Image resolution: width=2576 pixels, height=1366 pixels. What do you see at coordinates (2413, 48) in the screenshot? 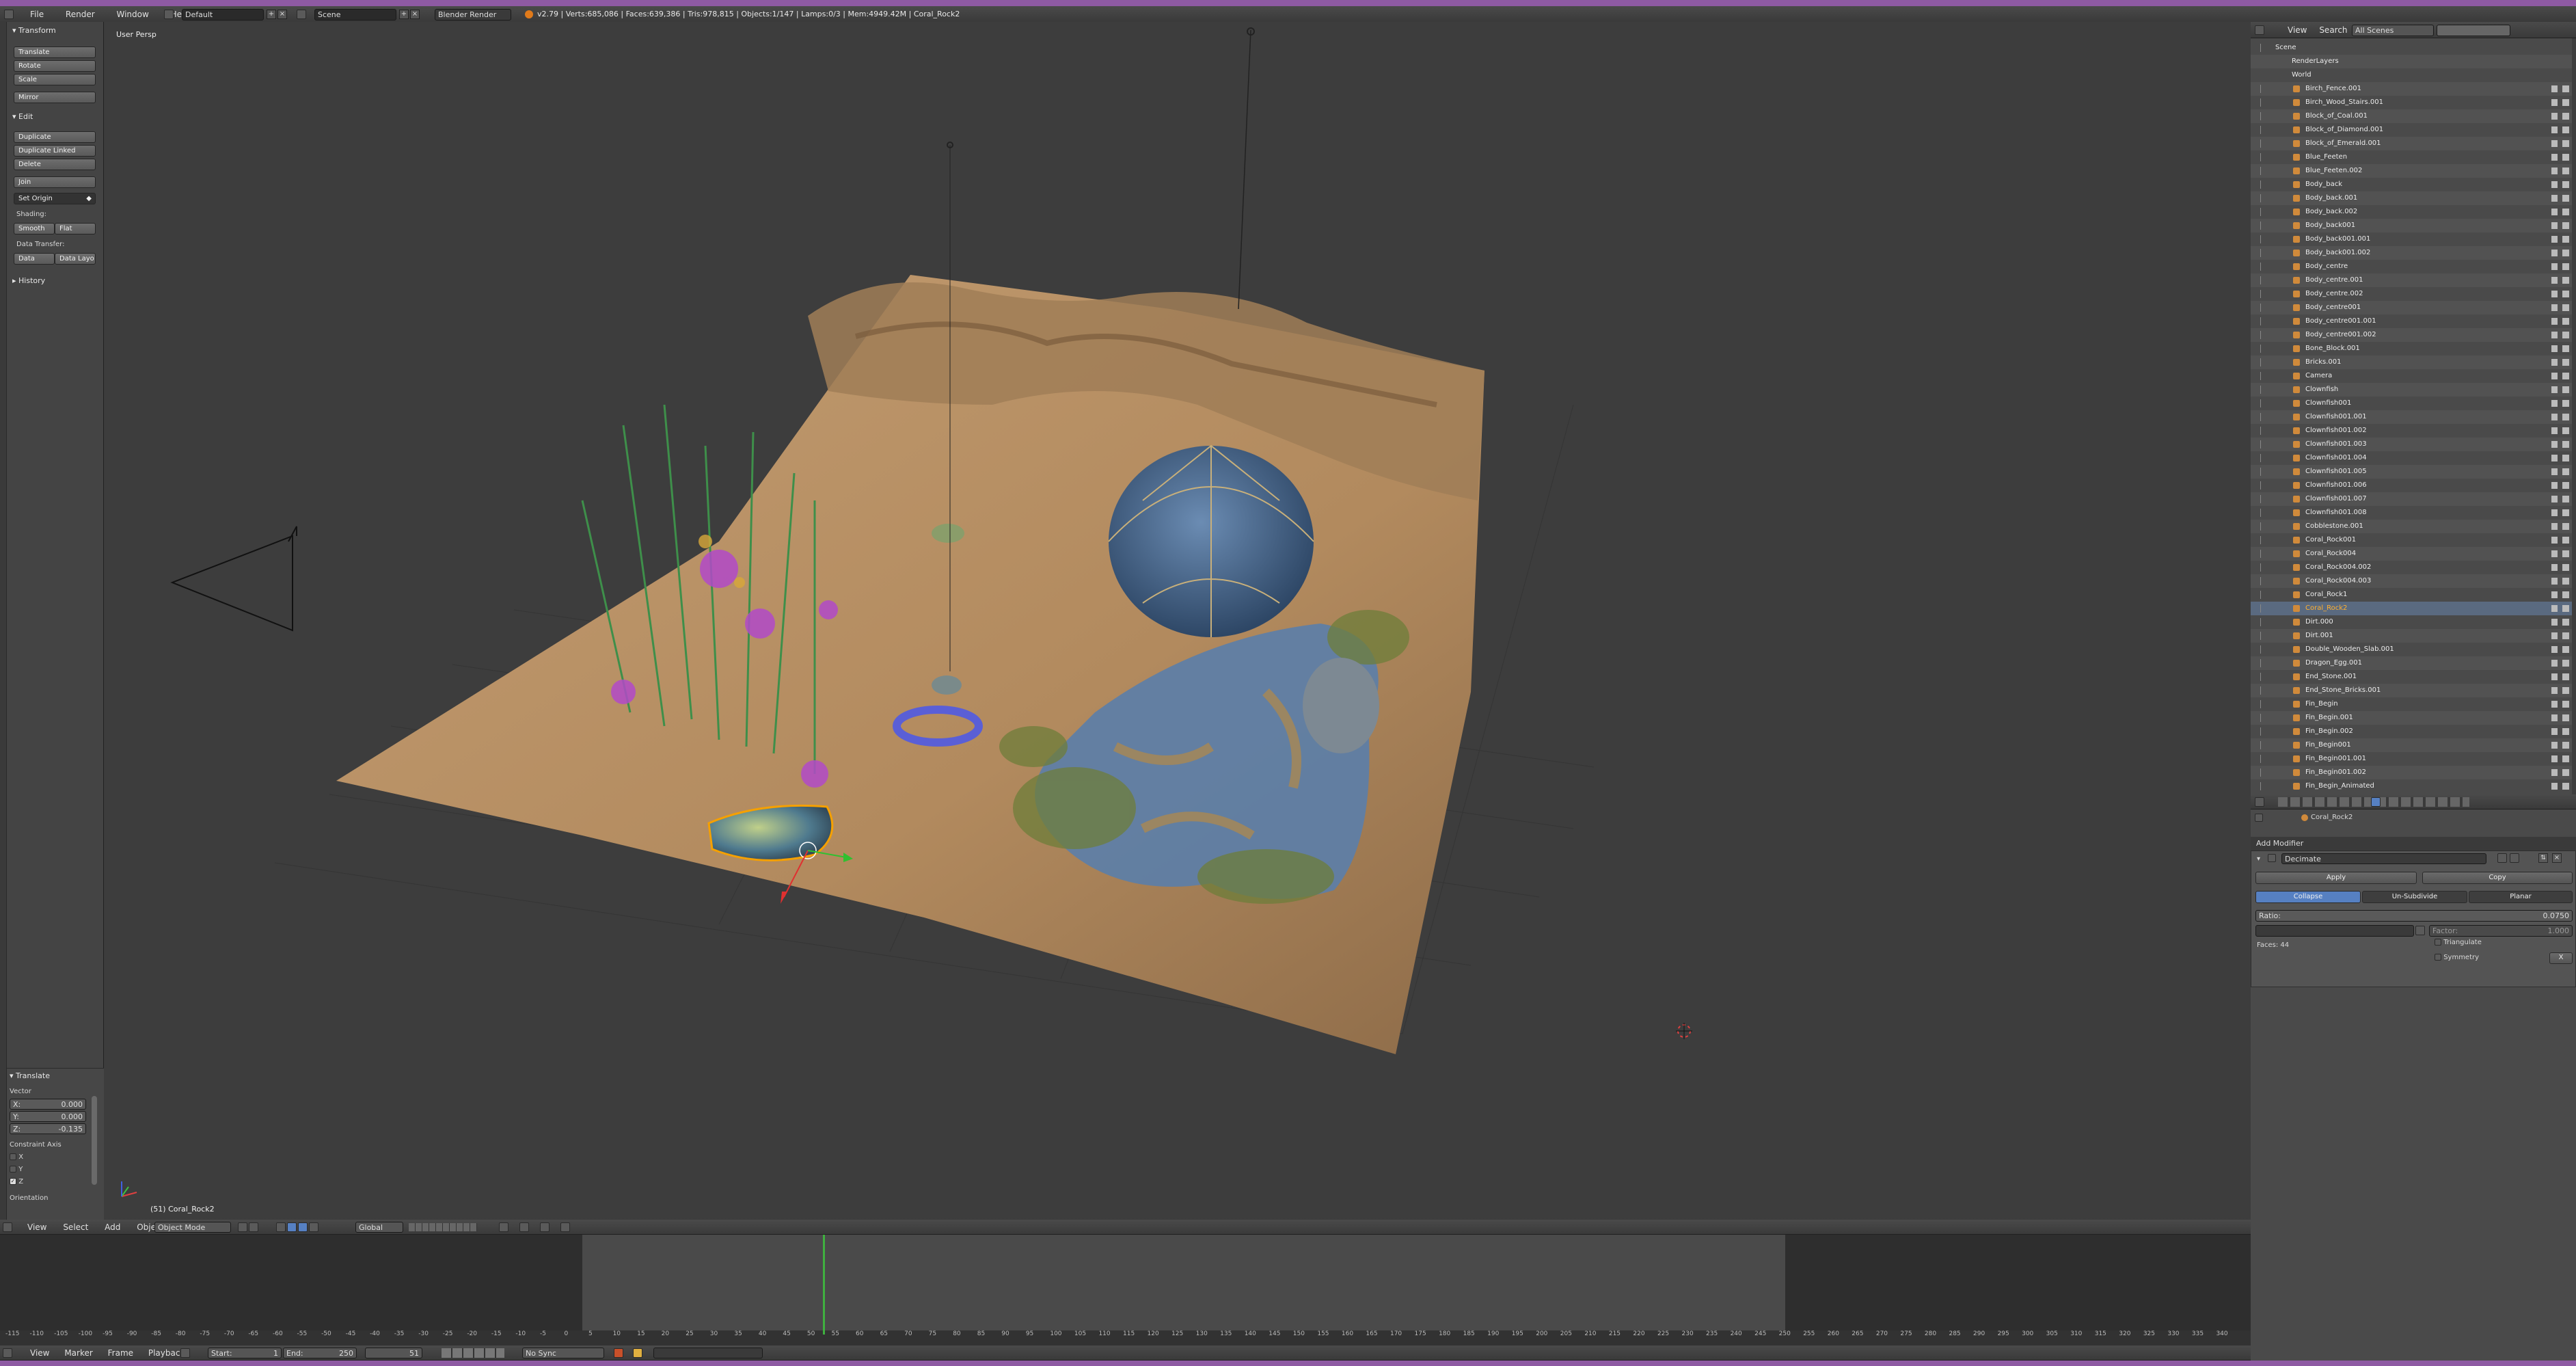
I see `outliner-scene-row: Scene` at bounding box center [2413, 48].